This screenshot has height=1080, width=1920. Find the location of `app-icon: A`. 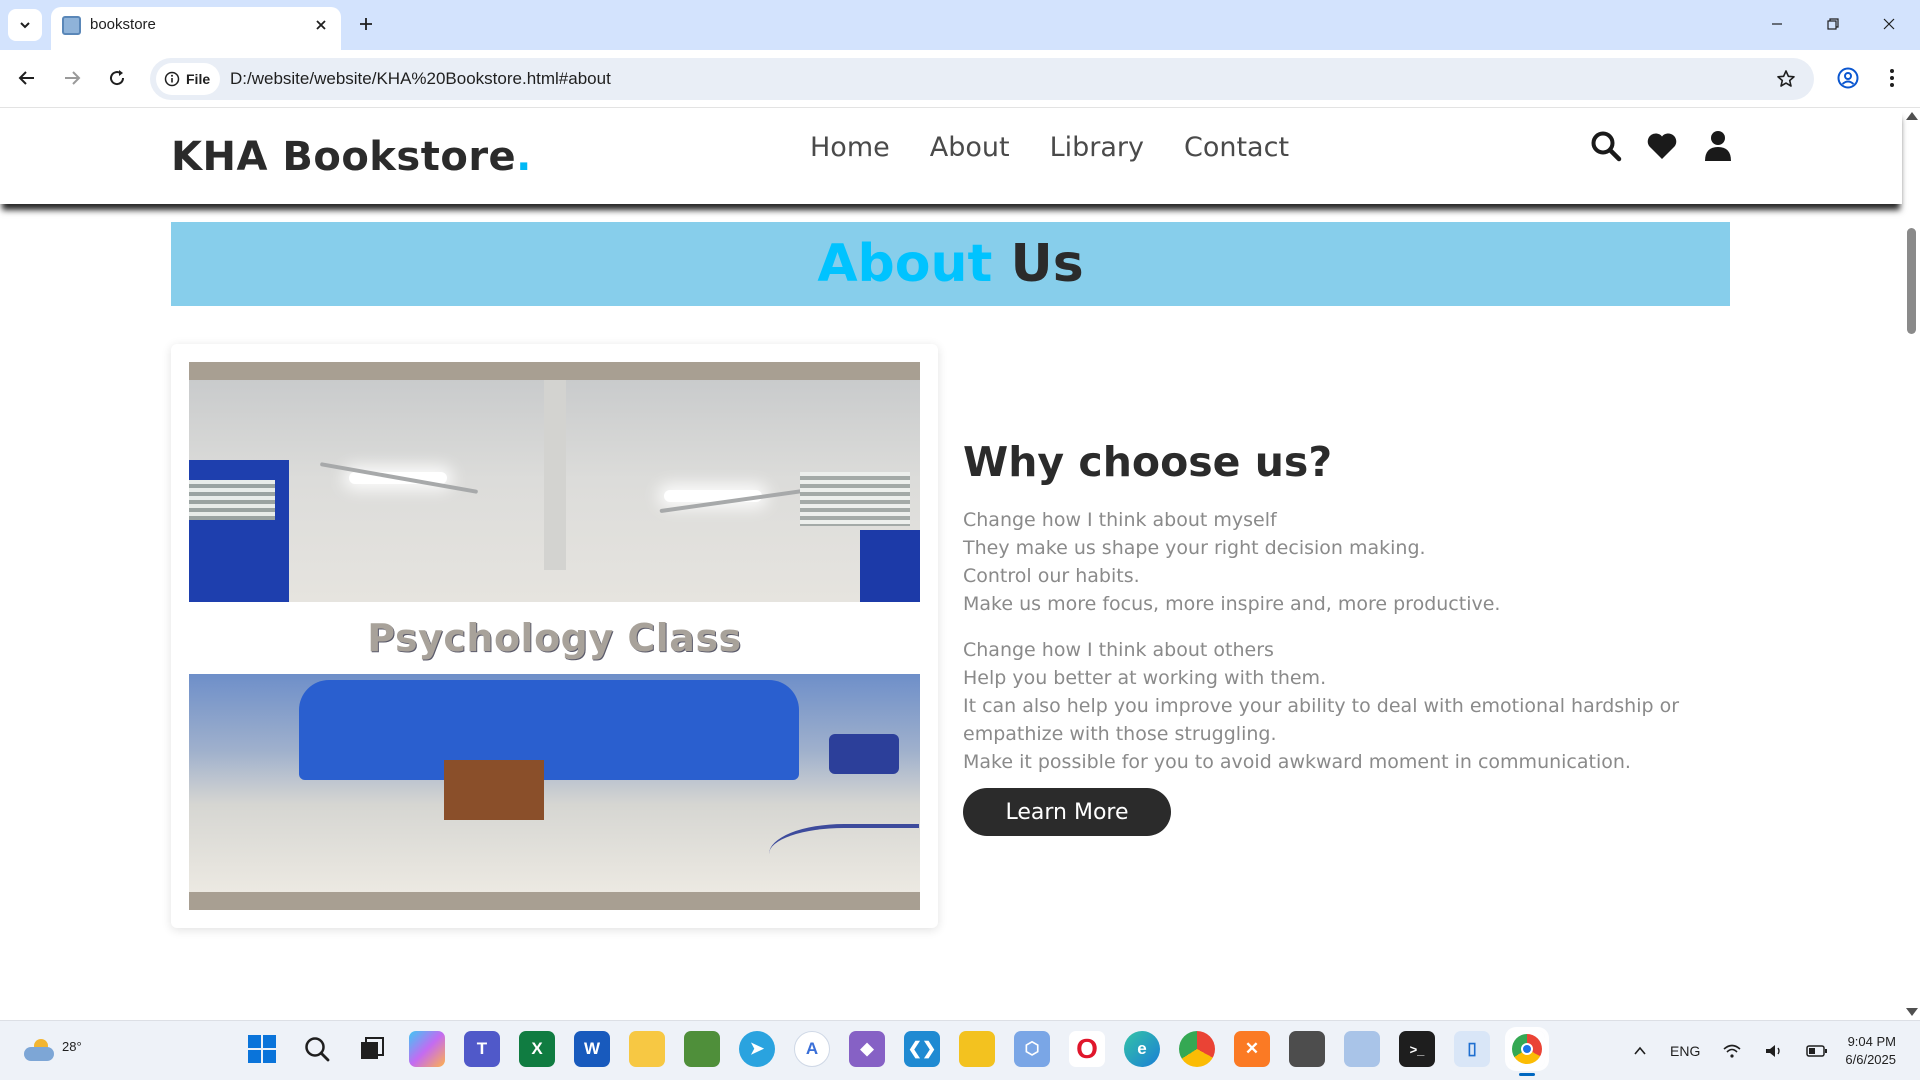

app-icon: A is located at coordinates (812, 1049).